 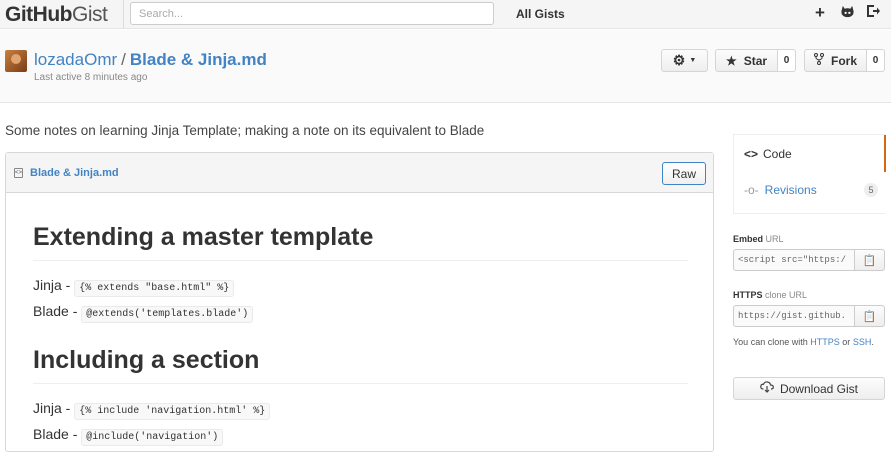 I want to click on revisions-count-badge: 5, so click(x=871, y=190).